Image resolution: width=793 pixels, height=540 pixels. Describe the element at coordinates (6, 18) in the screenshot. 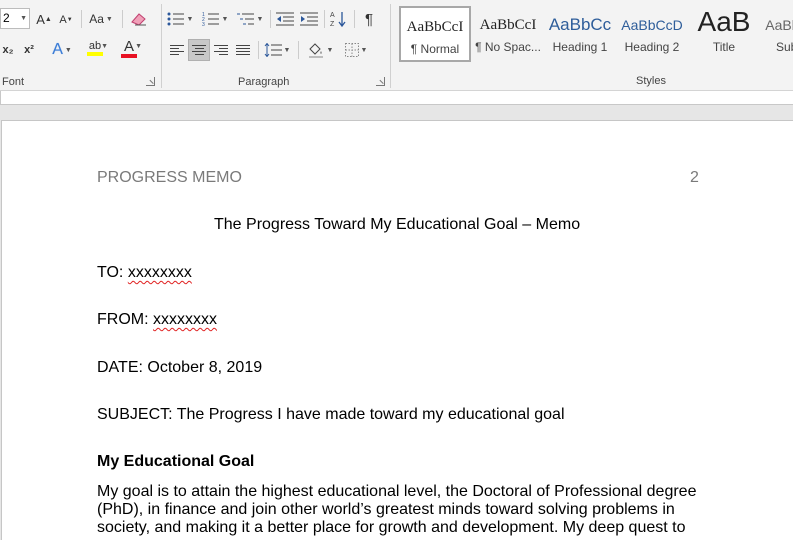

I see `font-size-value: 2` at that location.